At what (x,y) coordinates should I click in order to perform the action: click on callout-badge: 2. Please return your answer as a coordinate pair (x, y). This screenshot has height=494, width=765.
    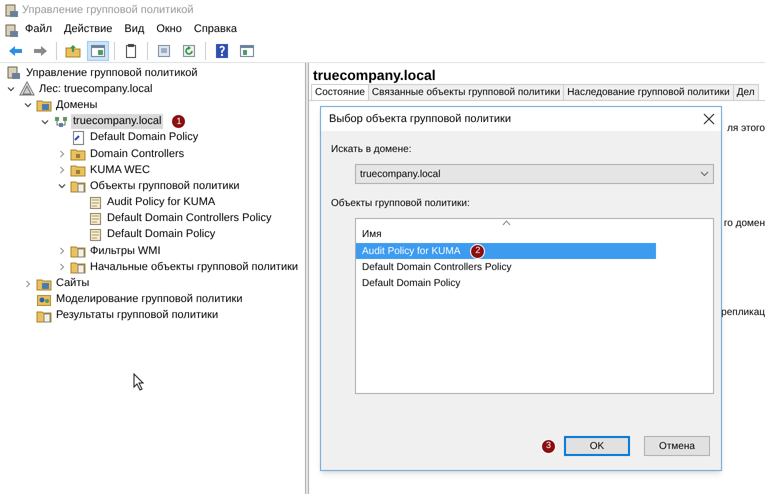
    Looking at the image, I should click on (478, 251).